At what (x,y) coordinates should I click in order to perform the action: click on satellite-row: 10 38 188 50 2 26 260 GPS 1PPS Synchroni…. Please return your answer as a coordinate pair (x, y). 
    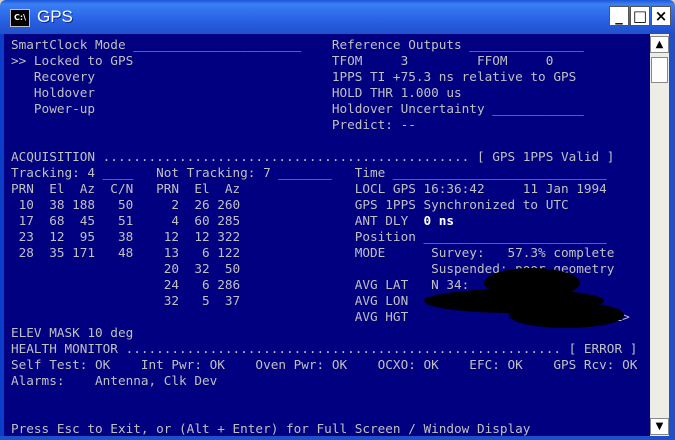
    Looking at the image, I should click on (290, 204).